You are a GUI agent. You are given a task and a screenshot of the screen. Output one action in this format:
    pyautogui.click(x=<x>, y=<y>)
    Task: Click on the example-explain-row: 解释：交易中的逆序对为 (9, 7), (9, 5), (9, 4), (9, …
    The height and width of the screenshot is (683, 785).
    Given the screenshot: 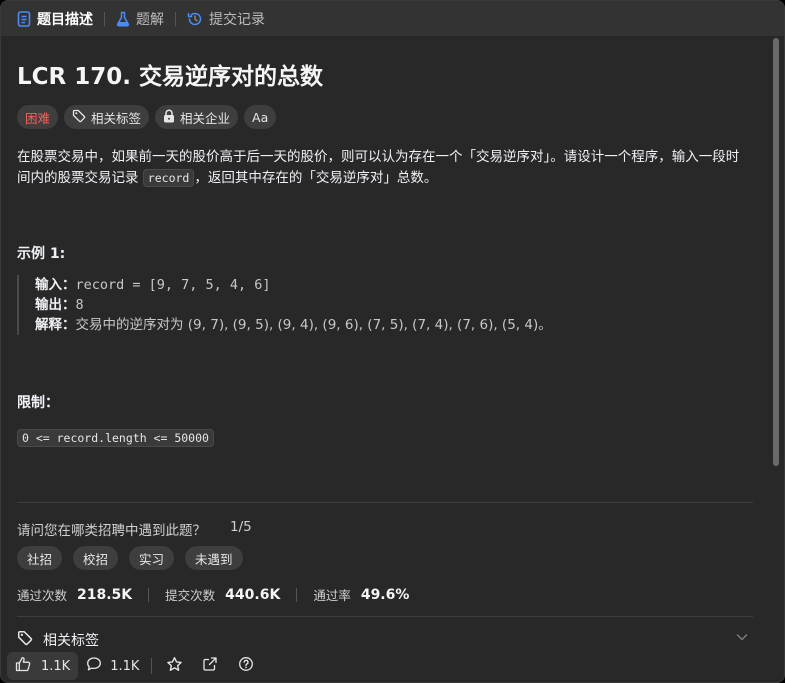 What is the action you would take?
    pyautogui.click(x=393, y=325)
    